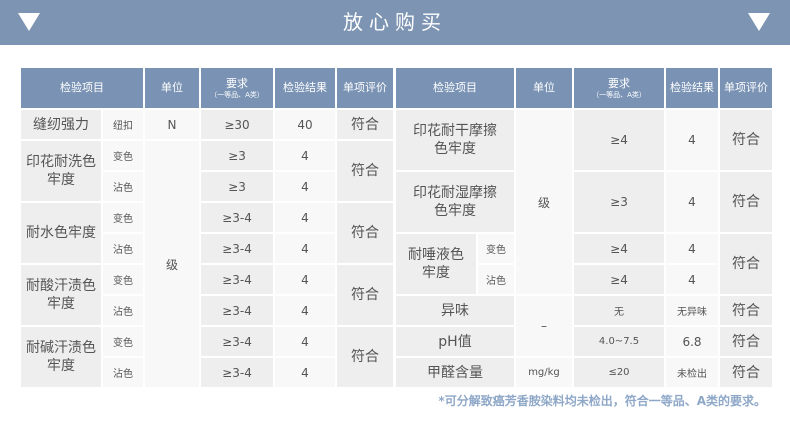 This screenshot has width=790, height=443. What do you see at coordinates (305, 124) in the screenshot?
I see `result-cell: 40` at bounding box center [305, 124].